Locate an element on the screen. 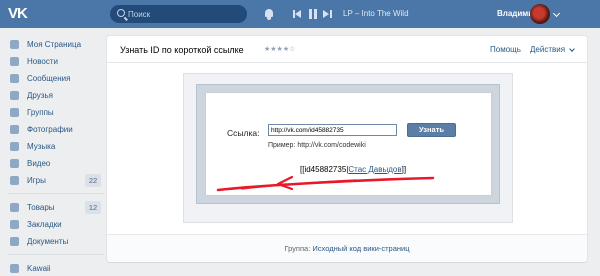  notifications-bell-icon is located at coordinates (269, 14).